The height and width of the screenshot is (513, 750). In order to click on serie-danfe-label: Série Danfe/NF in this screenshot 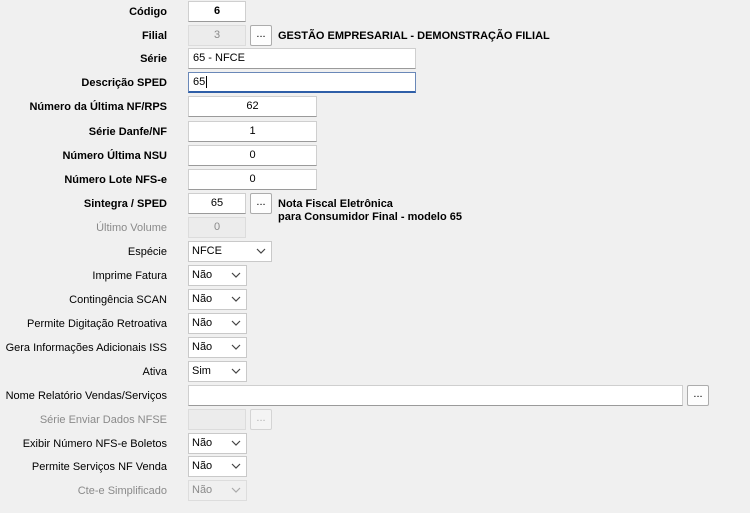, I will do `click(127, 132)`.